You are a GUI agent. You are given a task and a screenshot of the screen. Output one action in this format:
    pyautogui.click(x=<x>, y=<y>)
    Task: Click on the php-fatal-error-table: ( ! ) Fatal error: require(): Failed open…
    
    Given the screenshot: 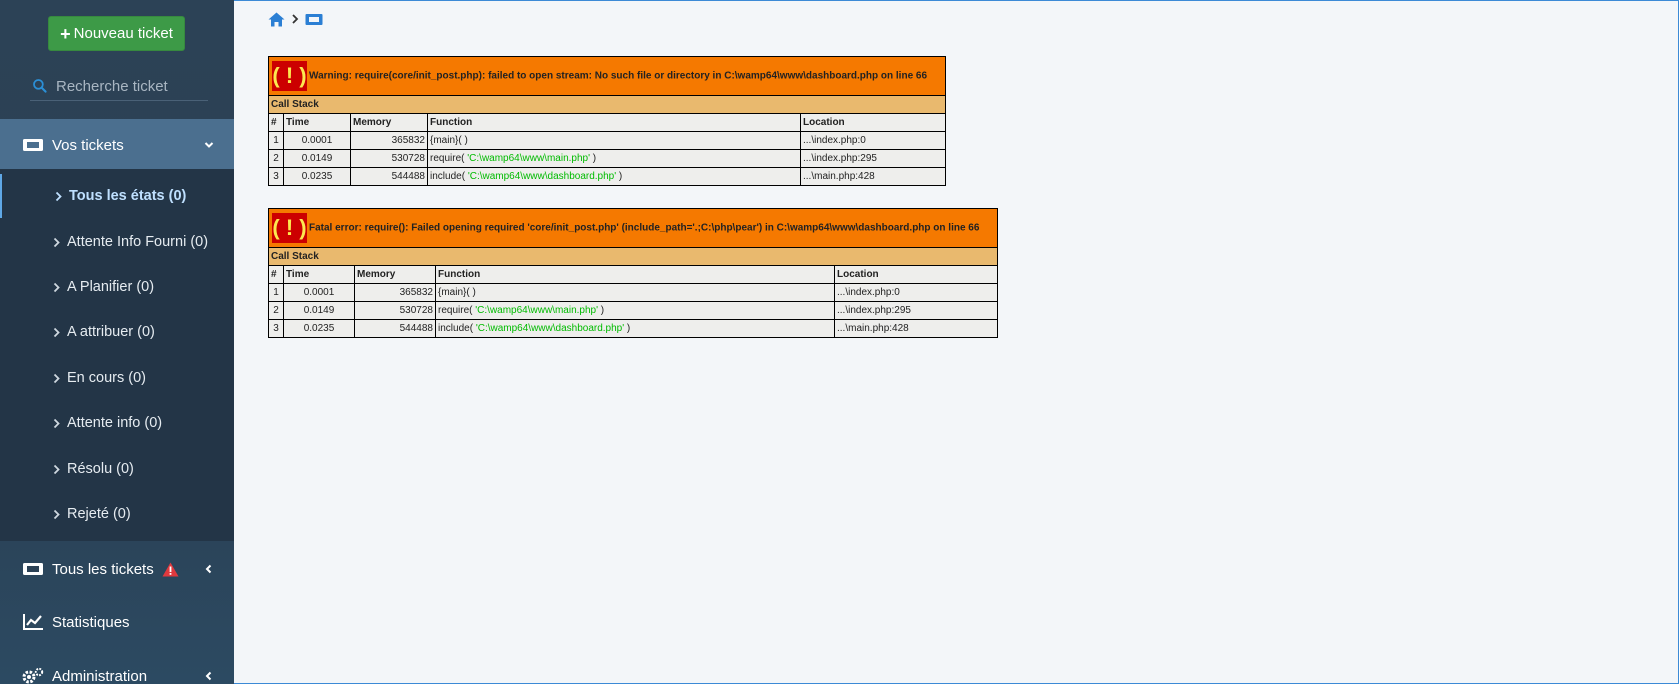 What is the action you would take?
    pyautogui.click(x=633, y=273)
    